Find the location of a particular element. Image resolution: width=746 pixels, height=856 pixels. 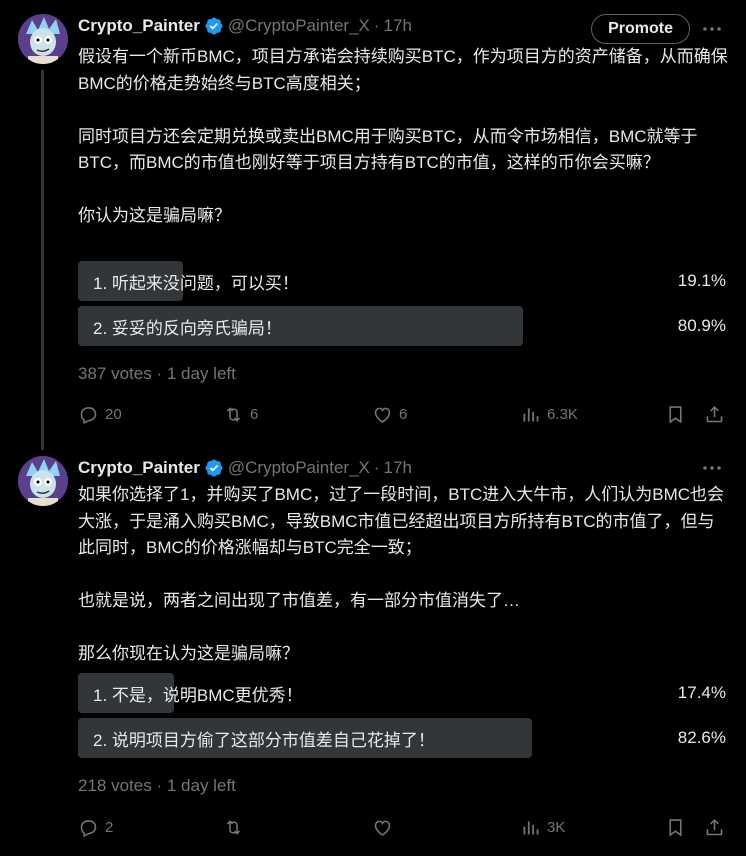

like-button: 6 is located at coordinates (389, 414).